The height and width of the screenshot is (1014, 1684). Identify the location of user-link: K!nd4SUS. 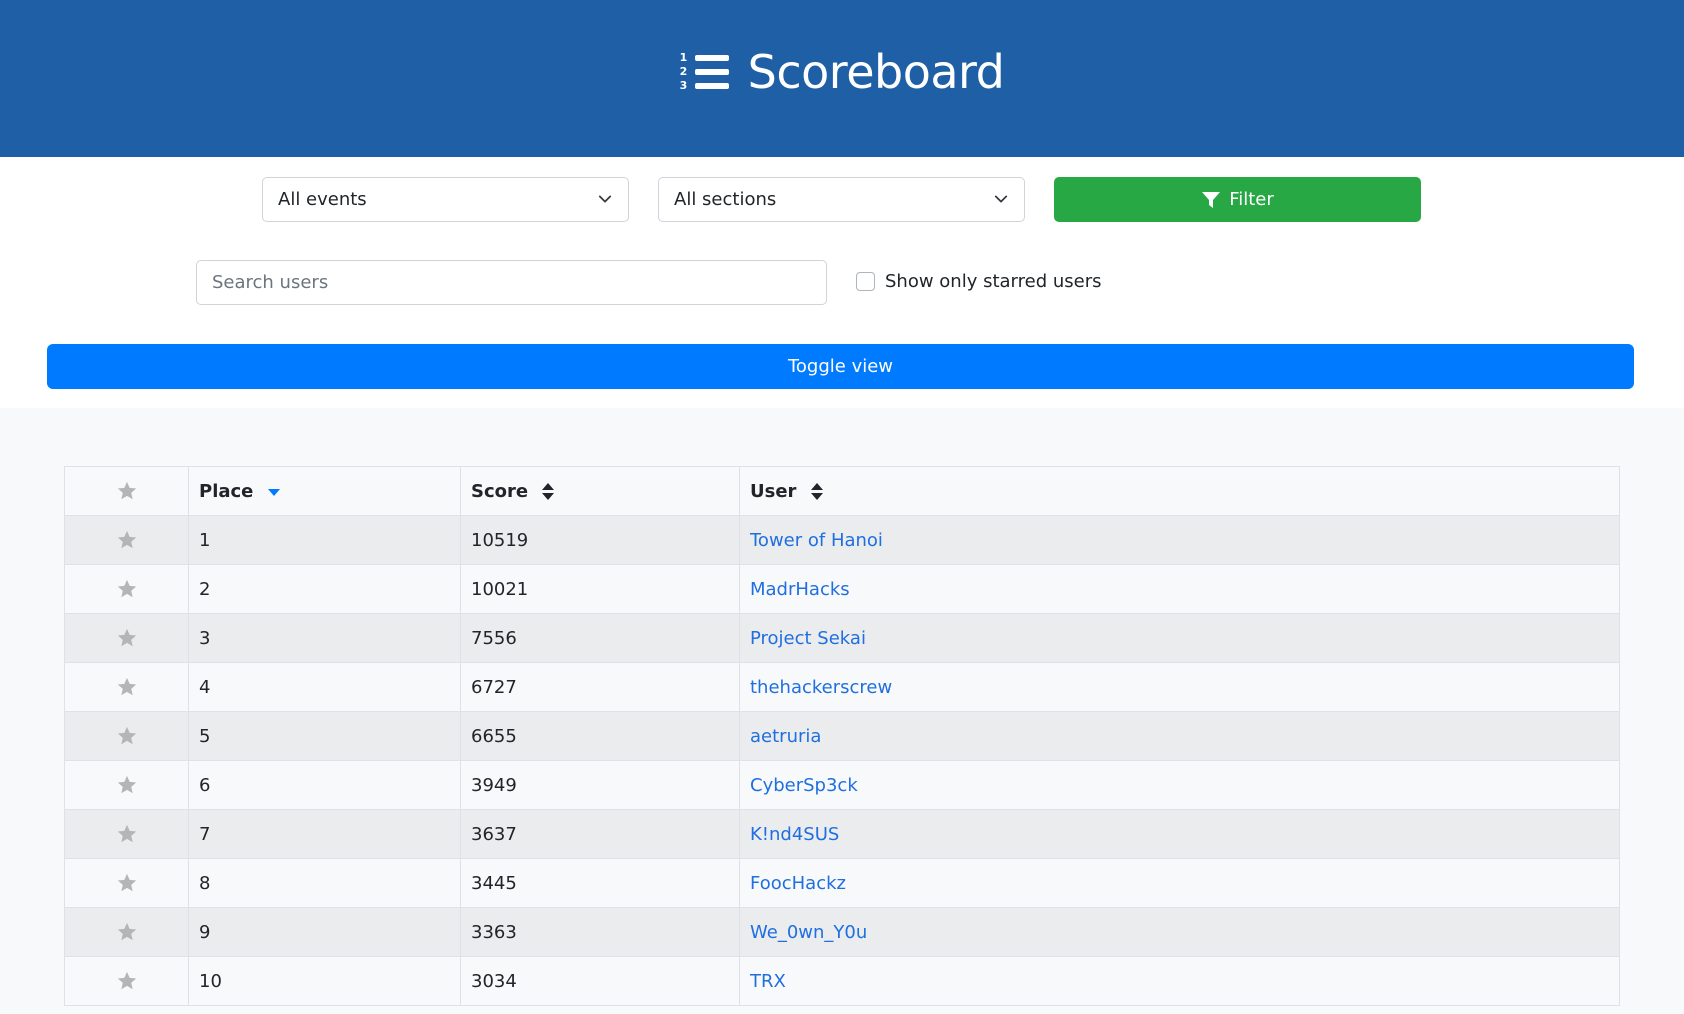
(794, 834).